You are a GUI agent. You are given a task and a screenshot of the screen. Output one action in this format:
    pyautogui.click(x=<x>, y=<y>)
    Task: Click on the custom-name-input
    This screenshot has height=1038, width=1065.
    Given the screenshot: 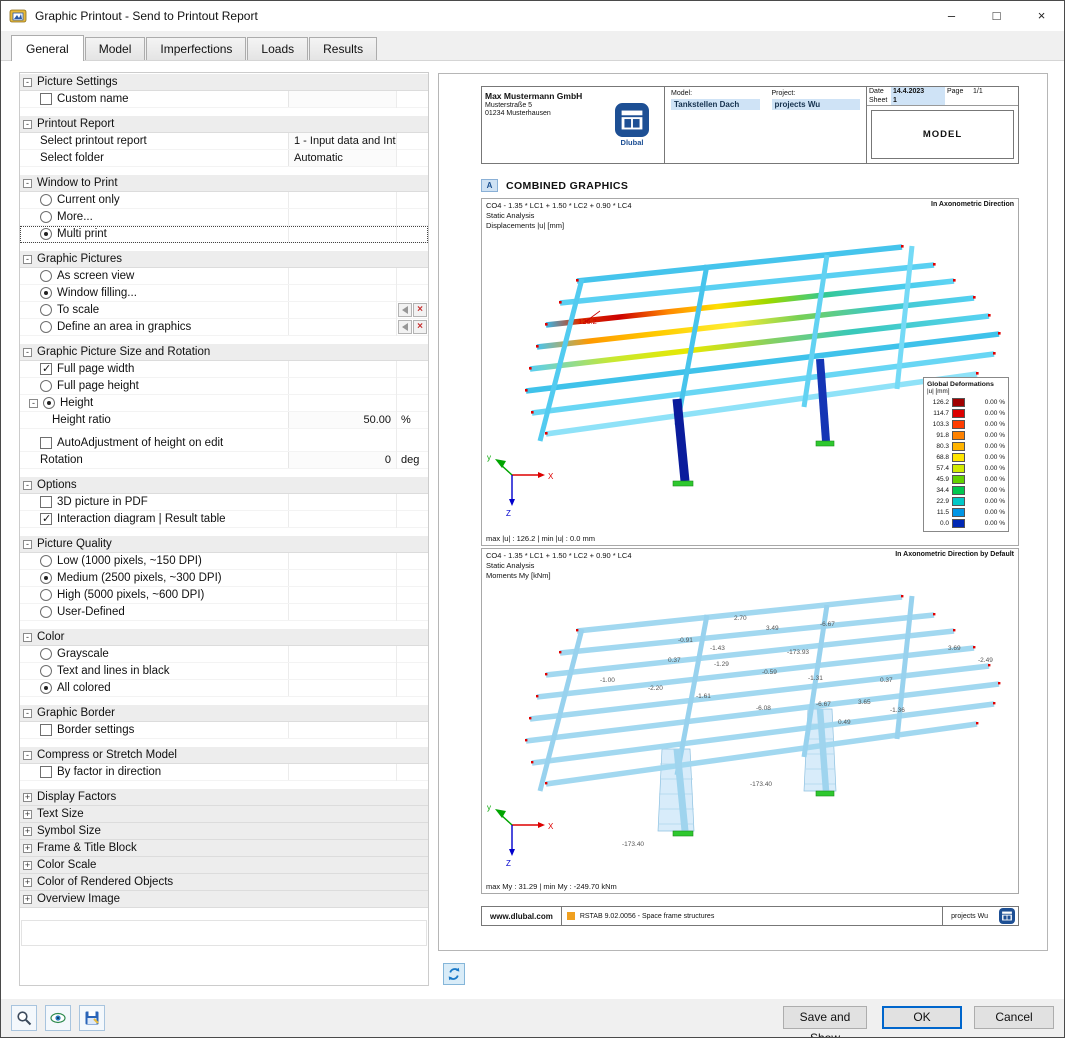 What is the action you would take?
    pyautogui.click(x=342, y=99)
    